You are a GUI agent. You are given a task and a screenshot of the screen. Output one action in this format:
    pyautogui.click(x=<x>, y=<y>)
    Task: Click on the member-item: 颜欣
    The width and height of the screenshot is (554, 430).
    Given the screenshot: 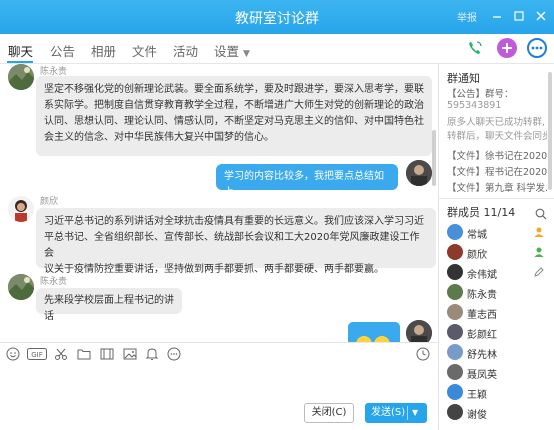 What is the action you would take?
    pyautogui.click(x=496, y=252)
    